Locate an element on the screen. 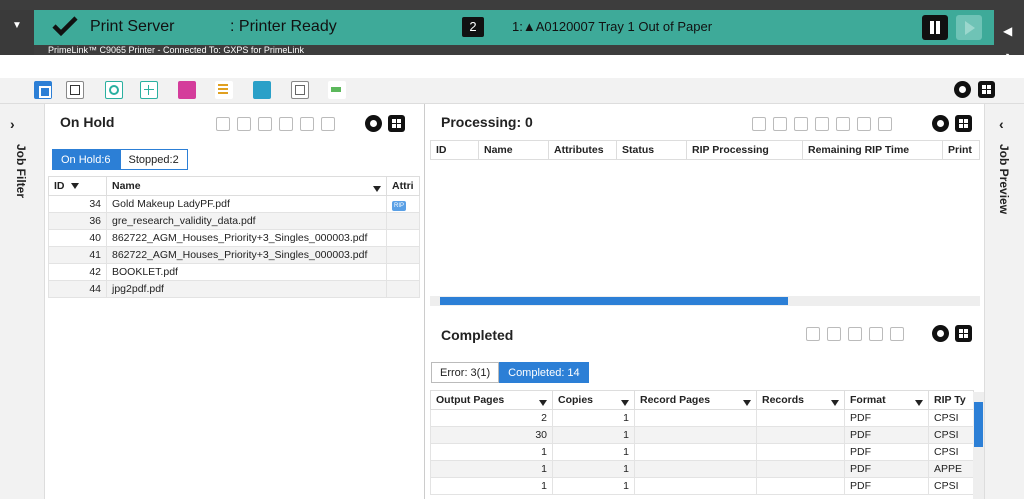 The image size is (1024, 499). column-status: Status is located at coordinates (651, 150).